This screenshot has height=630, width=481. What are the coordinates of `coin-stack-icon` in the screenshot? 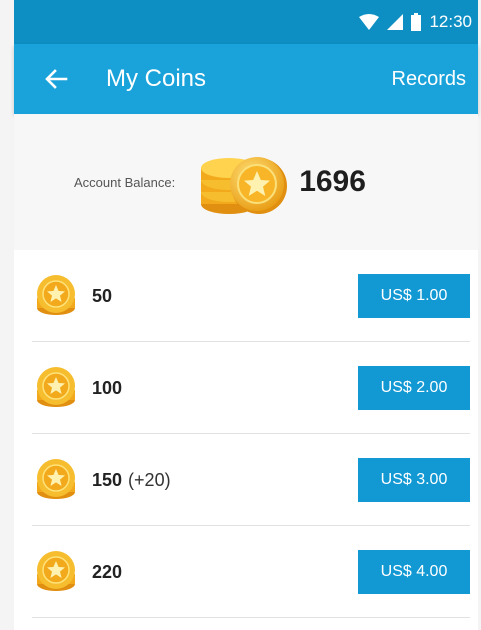 It's located at (244, 182).